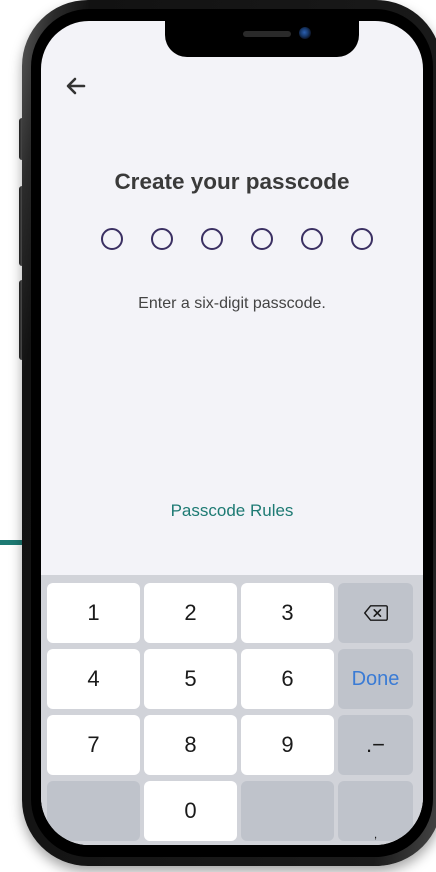  I want to click on empty-key-middle, so click(287, 811).